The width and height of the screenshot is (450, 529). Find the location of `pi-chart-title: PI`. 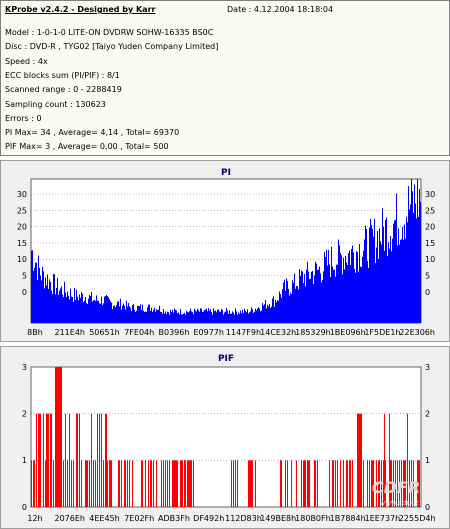

pi-chart-title: PI is located at coordinates (226, 173).